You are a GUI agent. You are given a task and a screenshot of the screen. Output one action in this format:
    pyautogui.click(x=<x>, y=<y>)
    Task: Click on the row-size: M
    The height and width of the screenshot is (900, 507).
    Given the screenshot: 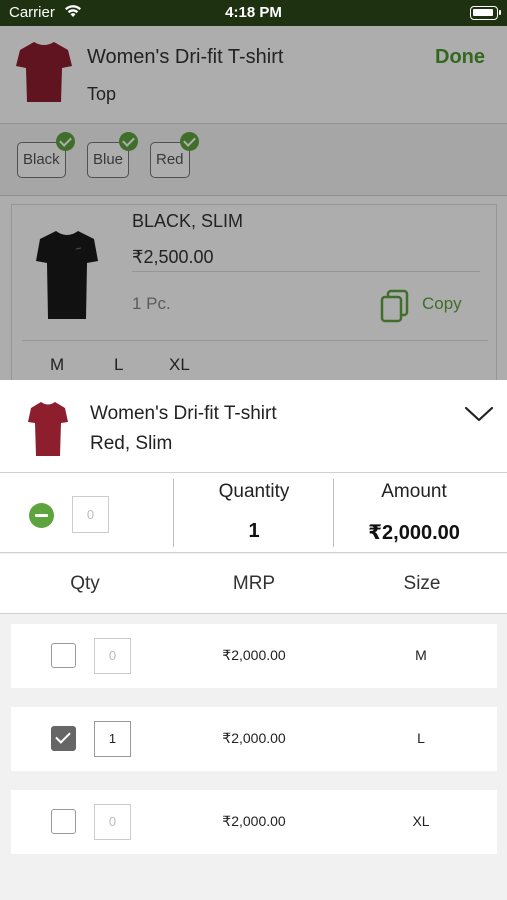 What is the action you would take?
    pyautogui.click(x=421, y=655)
    